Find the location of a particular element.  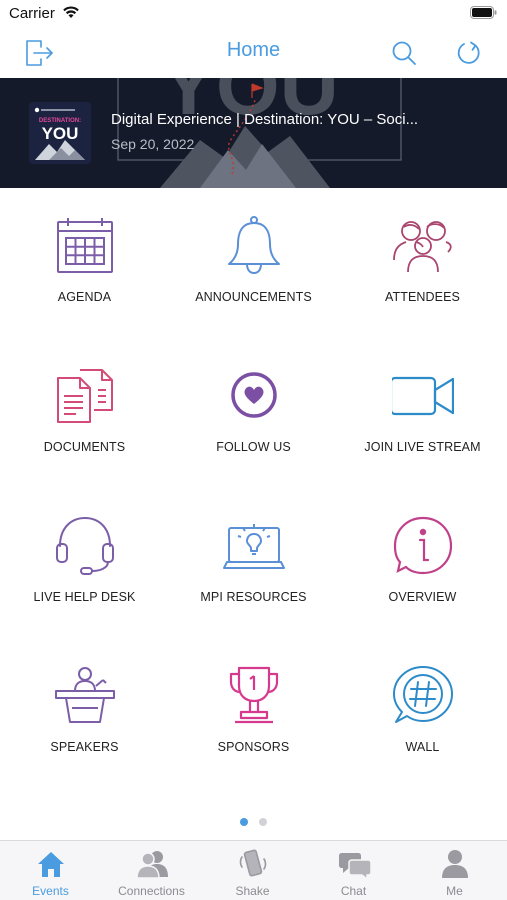

tab-bar: Events Connections Shake Chat Me is located at coordinates (253, 870).